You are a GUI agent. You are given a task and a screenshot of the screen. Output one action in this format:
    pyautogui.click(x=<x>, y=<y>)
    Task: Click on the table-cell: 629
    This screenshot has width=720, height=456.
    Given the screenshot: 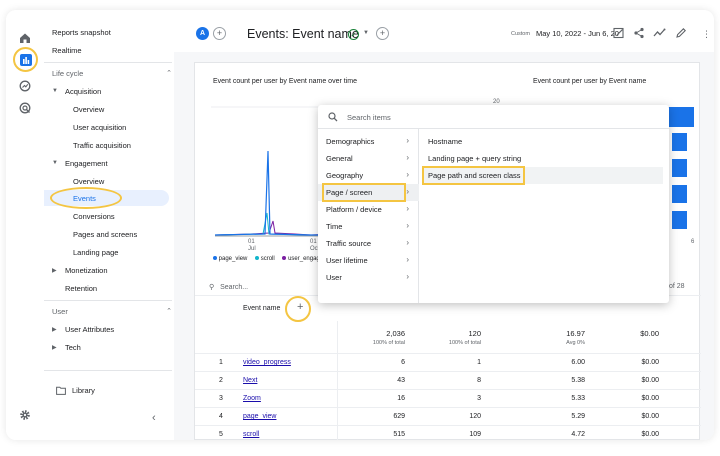 What is the action you would take?
    pyautogui.click(x=399, y=416)
    